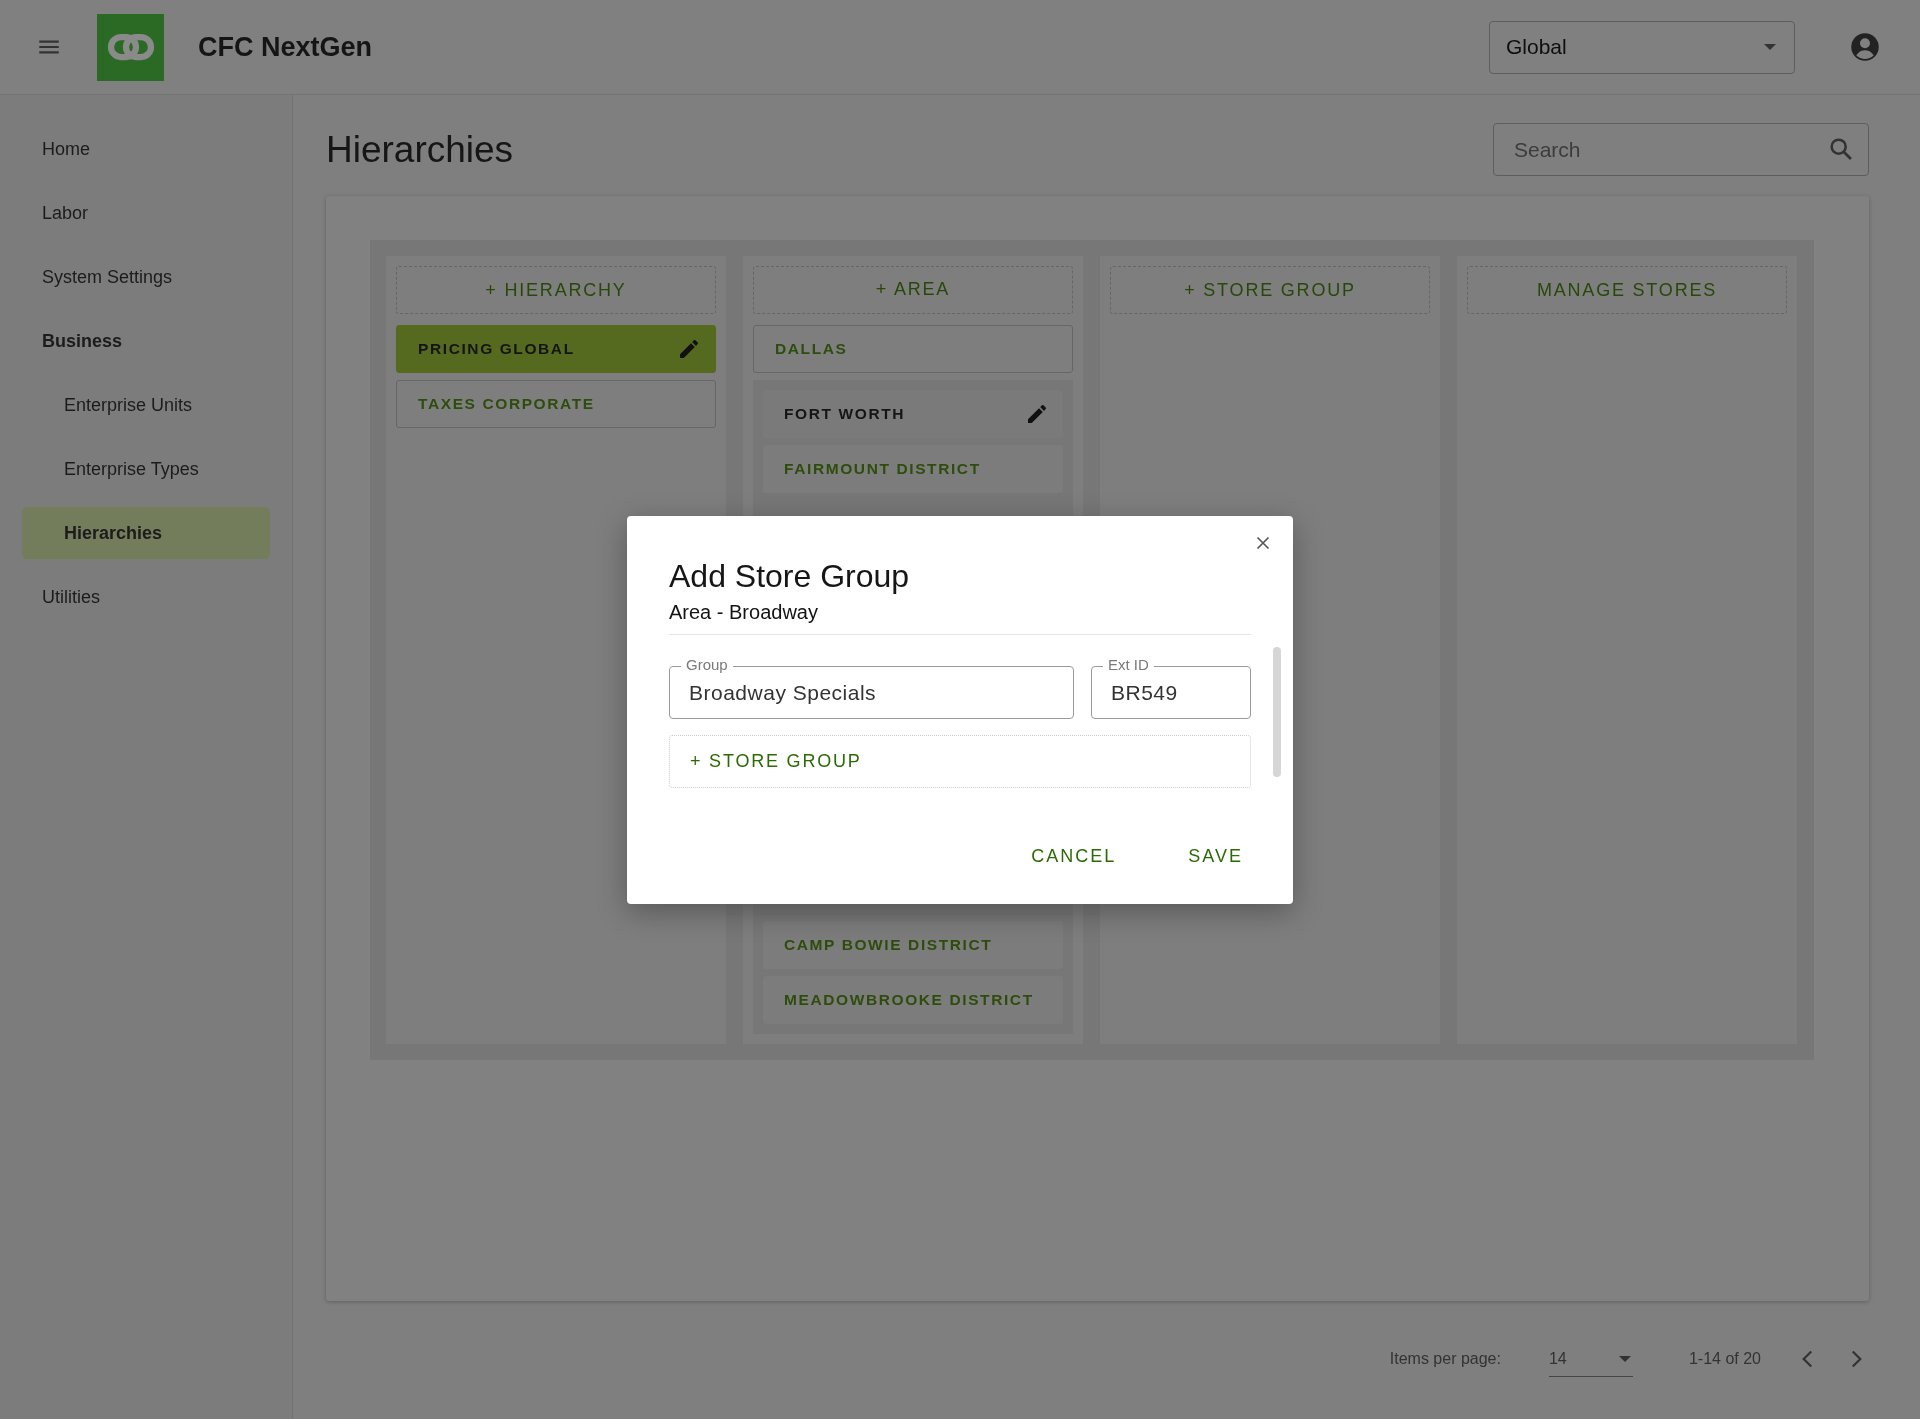  I want to click on add-store-group-button: + STORE GROUP, so click(960, 761).